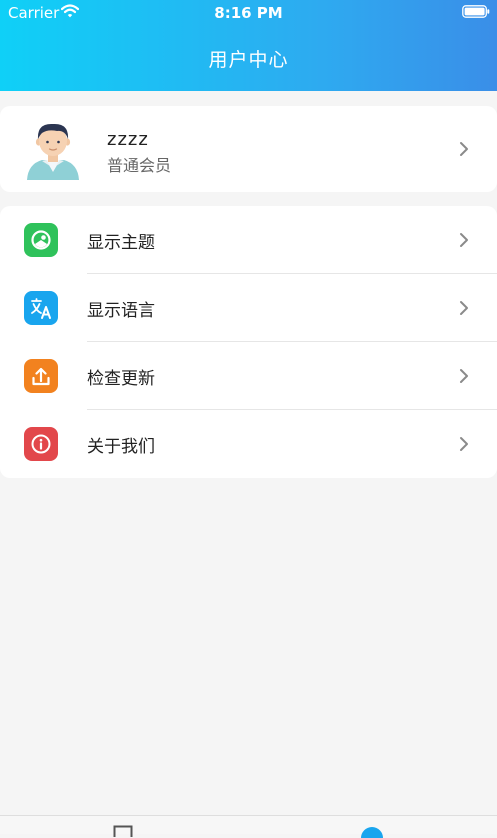  What do you see at coordinates (41, 240) in the screenshot?
I see `theme-icon` at bounding box center [41, 240].